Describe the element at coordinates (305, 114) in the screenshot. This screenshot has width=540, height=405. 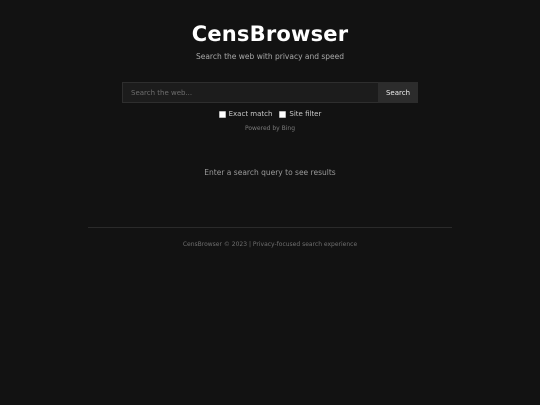
I see `site-filter-label: Site filter` at that location.